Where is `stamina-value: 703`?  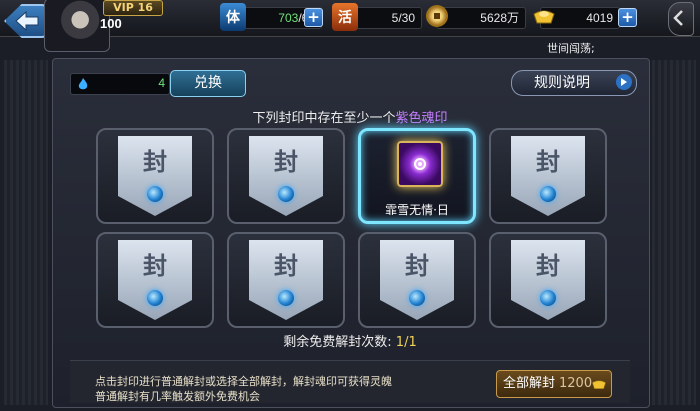
stamina-value: 703 is located at coordinates (288, 18).